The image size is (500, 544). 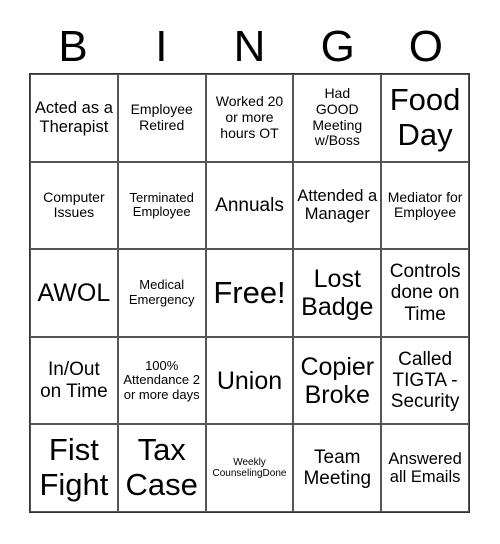 I want to click on cell-label: Tax Case, so click(x=161, y=467).